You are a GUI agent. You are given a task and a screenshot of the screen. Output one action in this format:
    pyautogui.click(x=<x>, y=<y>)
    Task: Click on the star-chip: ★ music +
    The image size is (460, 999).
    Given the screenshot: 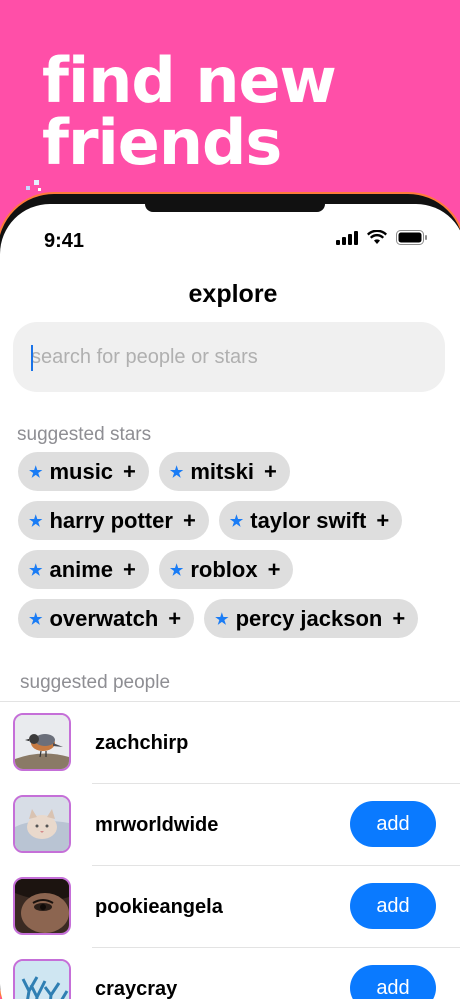 What is the action you would take?
    pyautogui.click(x=83, y=471)
    